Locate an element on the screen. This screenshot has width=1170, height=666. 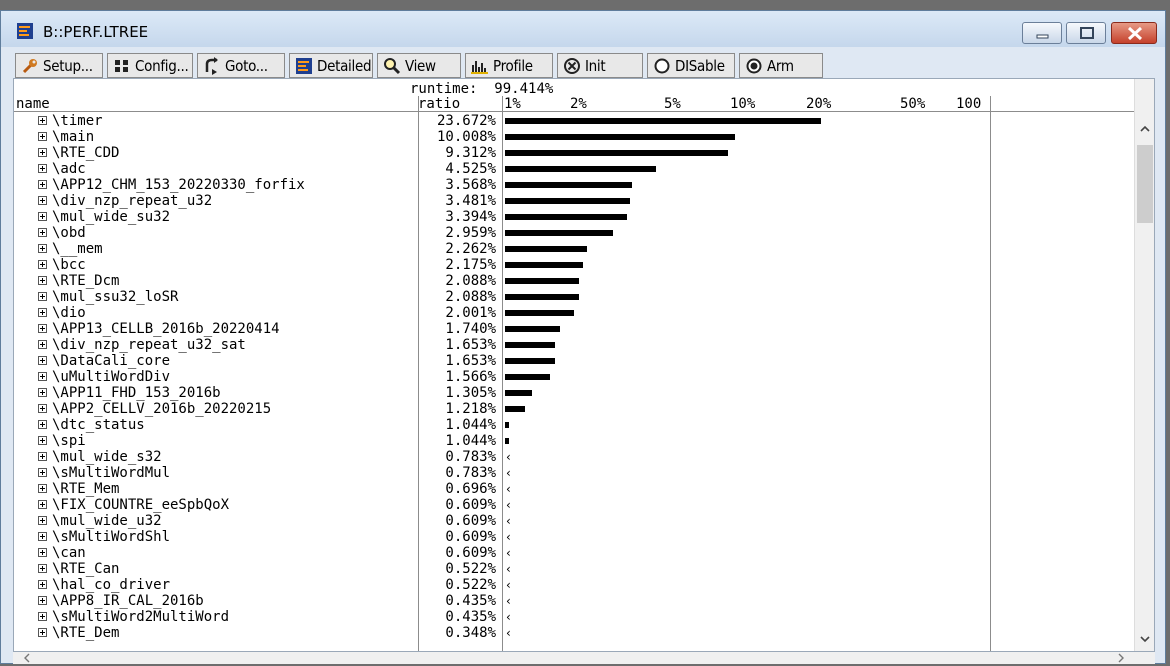
function-row: \main 10.008% is located at coordinates (574, 137).